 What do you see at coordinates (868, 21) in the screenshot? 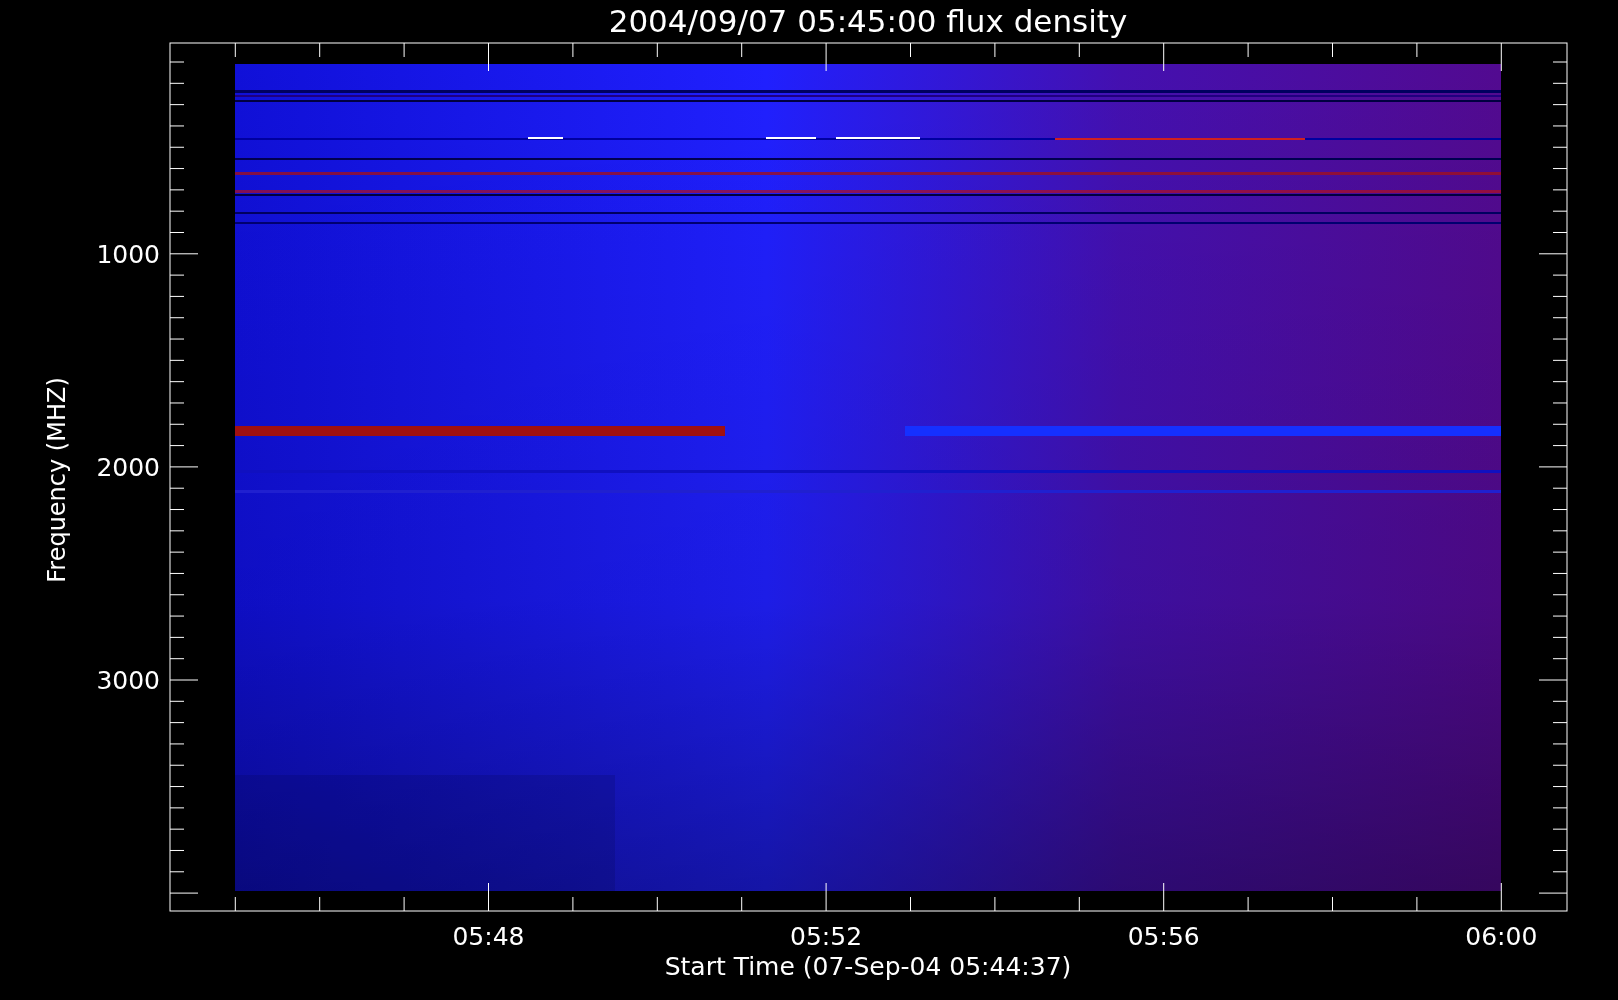
I see `plot-title: 2004/09/07 05:45:00 flux density` at bounding box center [868, 21].